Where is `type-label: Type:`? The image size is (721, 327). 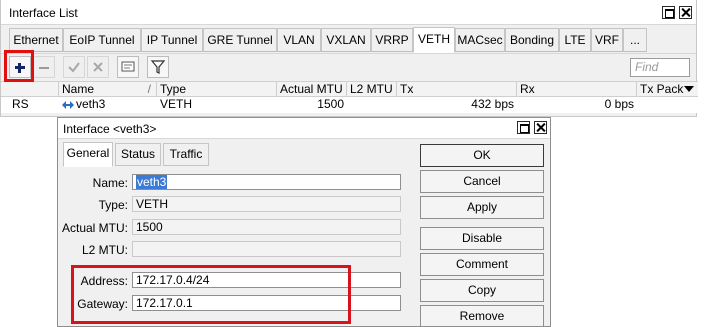
type-label: Type: is located at coordinates (113, 205).